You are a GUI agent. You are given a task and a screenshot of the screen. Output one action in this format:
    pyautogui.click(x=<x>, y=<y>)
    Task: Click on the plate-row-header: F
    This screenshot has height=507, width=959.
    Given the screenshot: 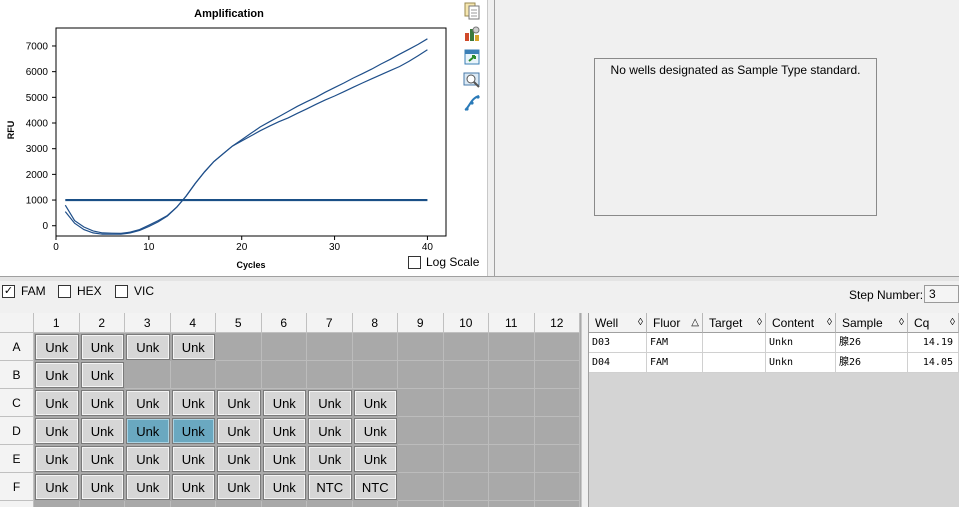 What is the action you would take?
    pyautogui.click(x=17, y=487)
    